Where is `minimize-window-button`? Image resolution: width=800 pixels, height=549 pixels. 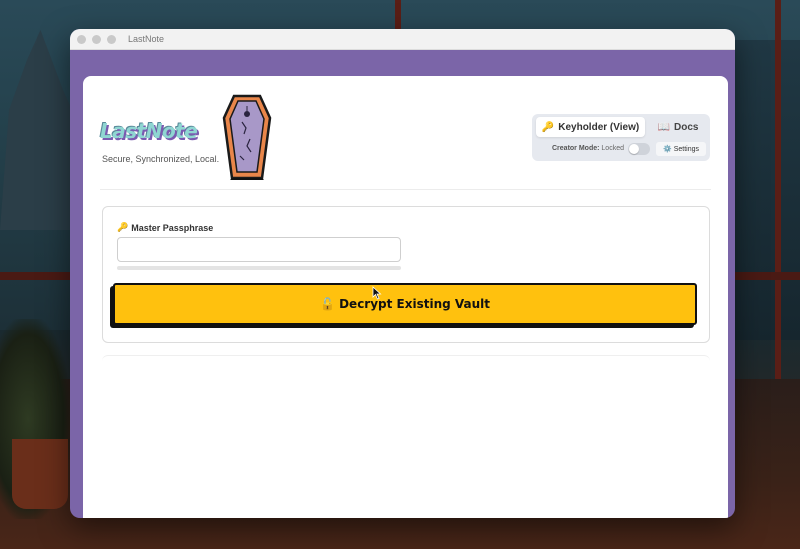
minimize-window-button is located at coordinates (96, 39).